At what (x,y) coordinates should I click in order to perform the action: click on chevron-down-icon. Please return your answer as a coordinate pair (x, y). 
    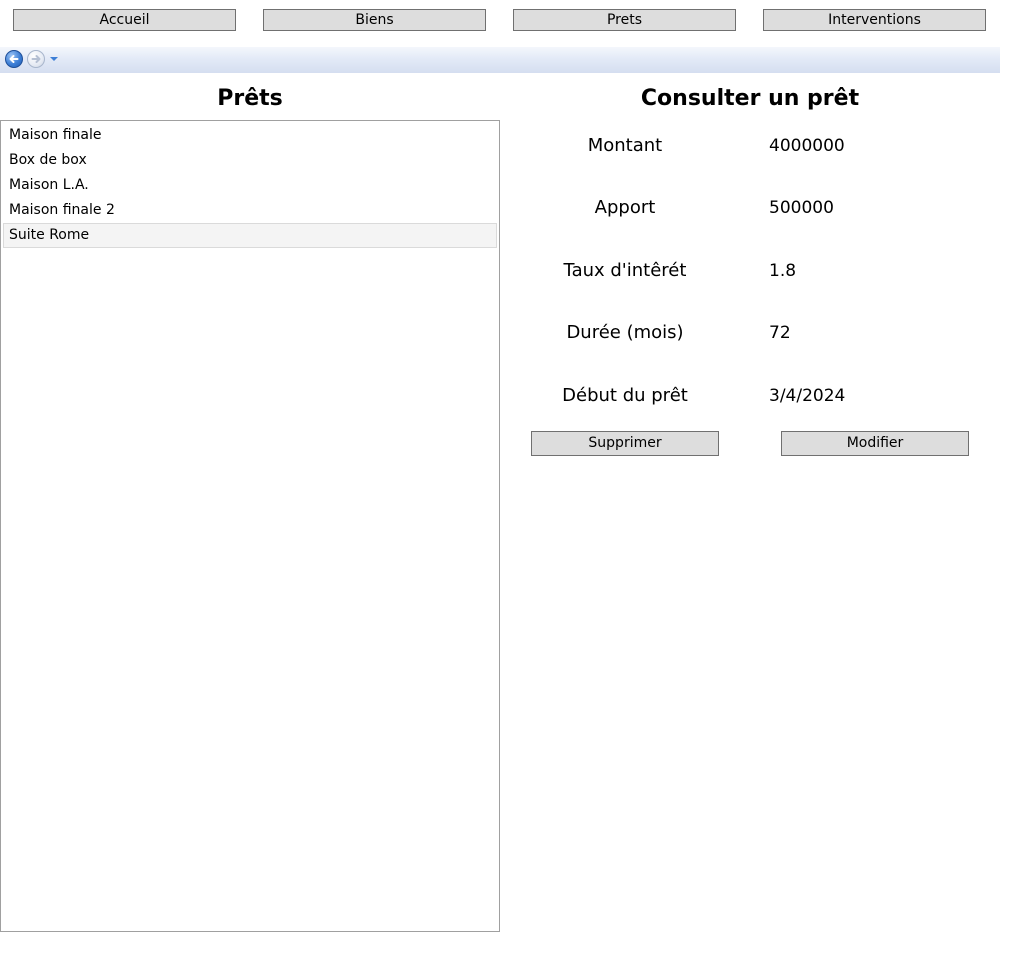
    Looking at the image, I should click on (54, 59).